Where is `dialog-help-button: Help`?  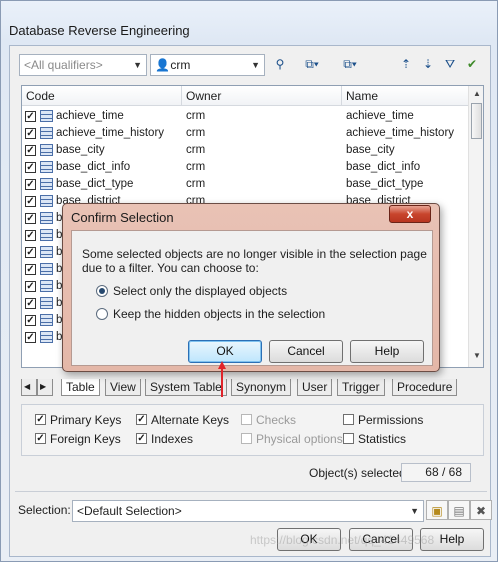
dialog-help-button: Help is located at coordinates (387, 351).